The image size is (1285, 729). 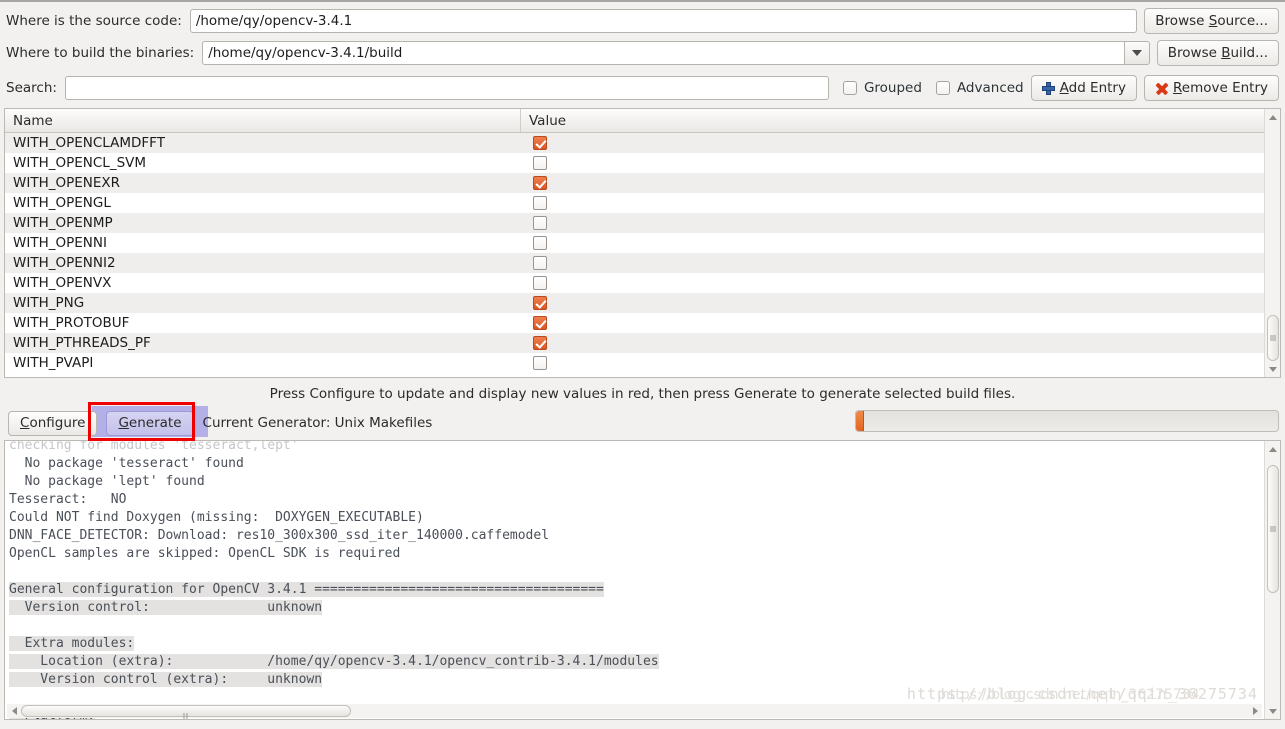 I want to click on advanced-checkbox-box, so click(x=942, y=88).